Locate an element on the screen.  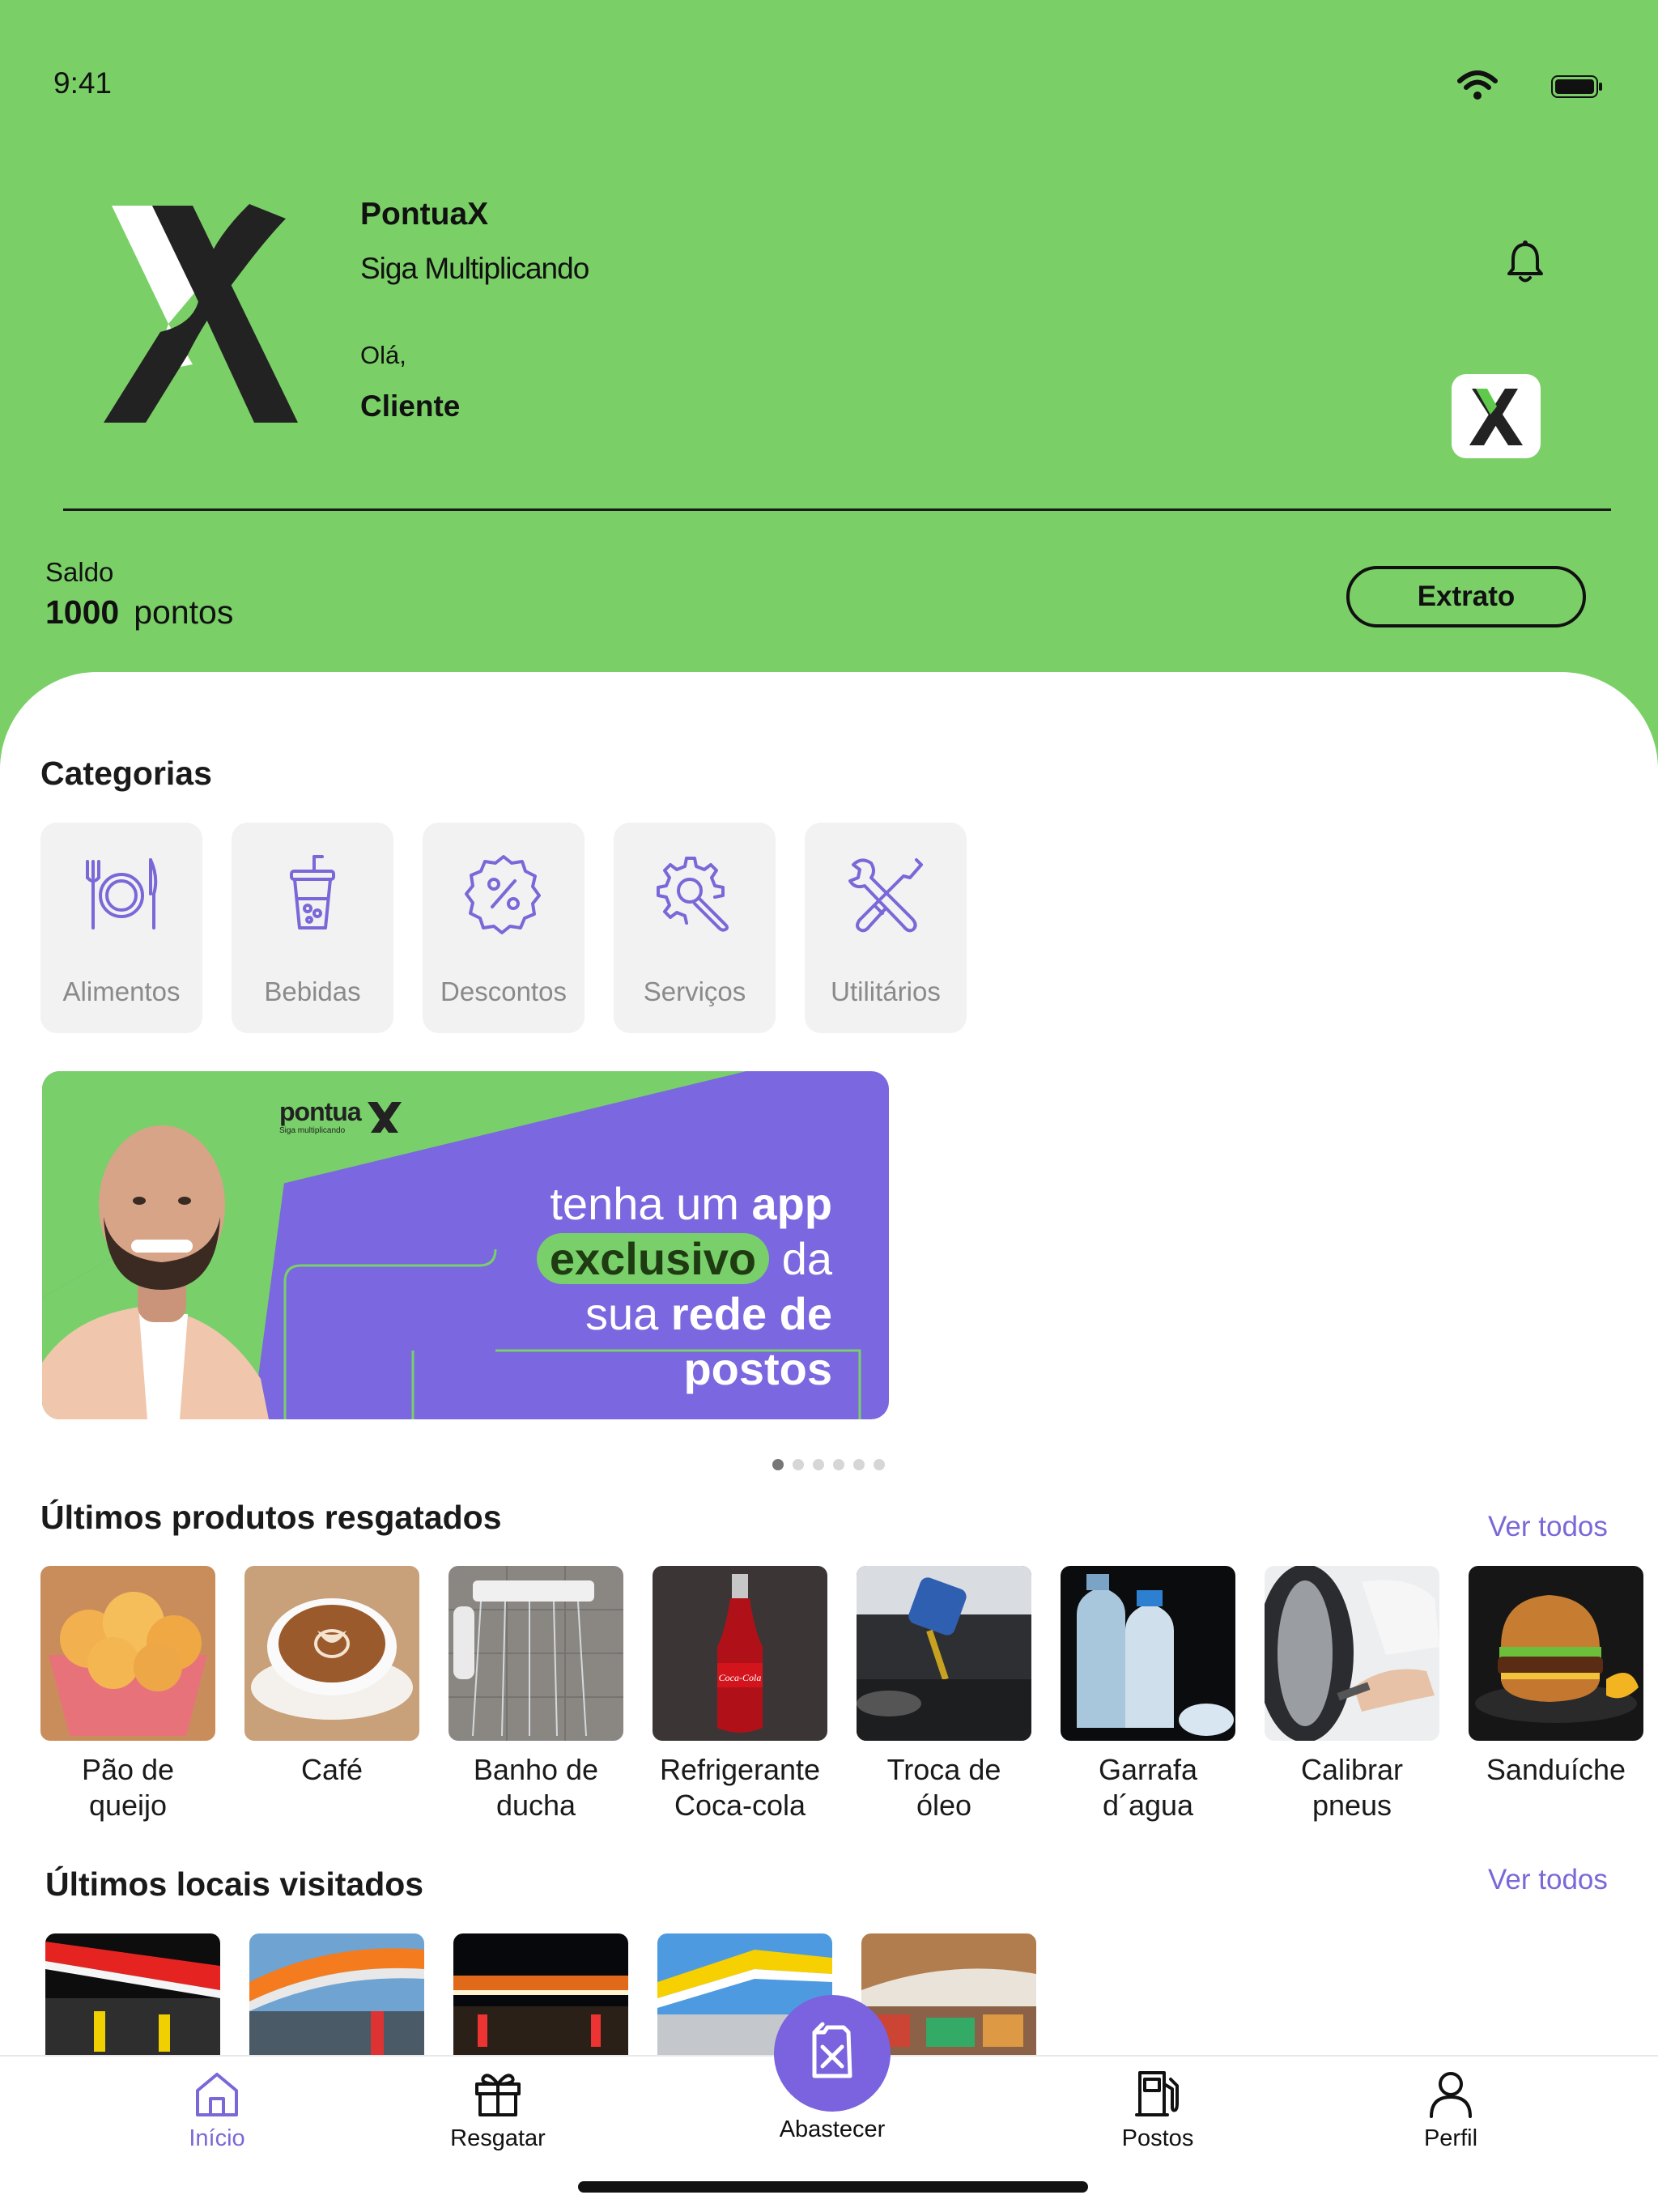
balance-value: 1000 pontos is located at coordinates (139, 612).